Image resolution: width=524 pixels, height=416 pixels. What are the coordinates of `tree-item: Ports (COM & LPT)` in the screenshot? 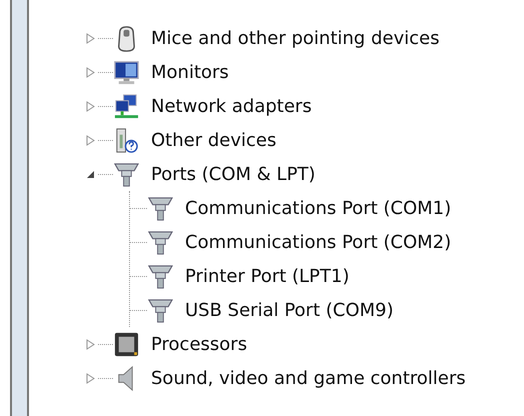 It's located at (233, 174).